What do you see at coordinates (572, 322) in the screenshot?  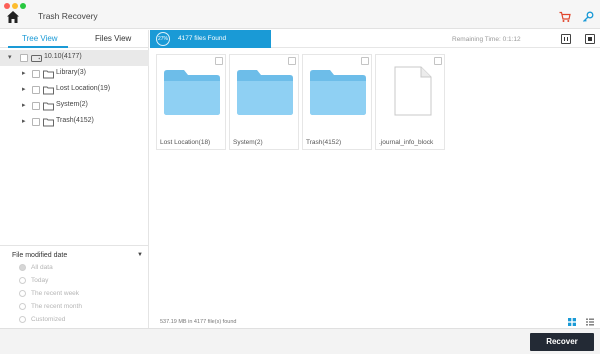 I see `grid-view-icon` at bounding box center [572, 322].